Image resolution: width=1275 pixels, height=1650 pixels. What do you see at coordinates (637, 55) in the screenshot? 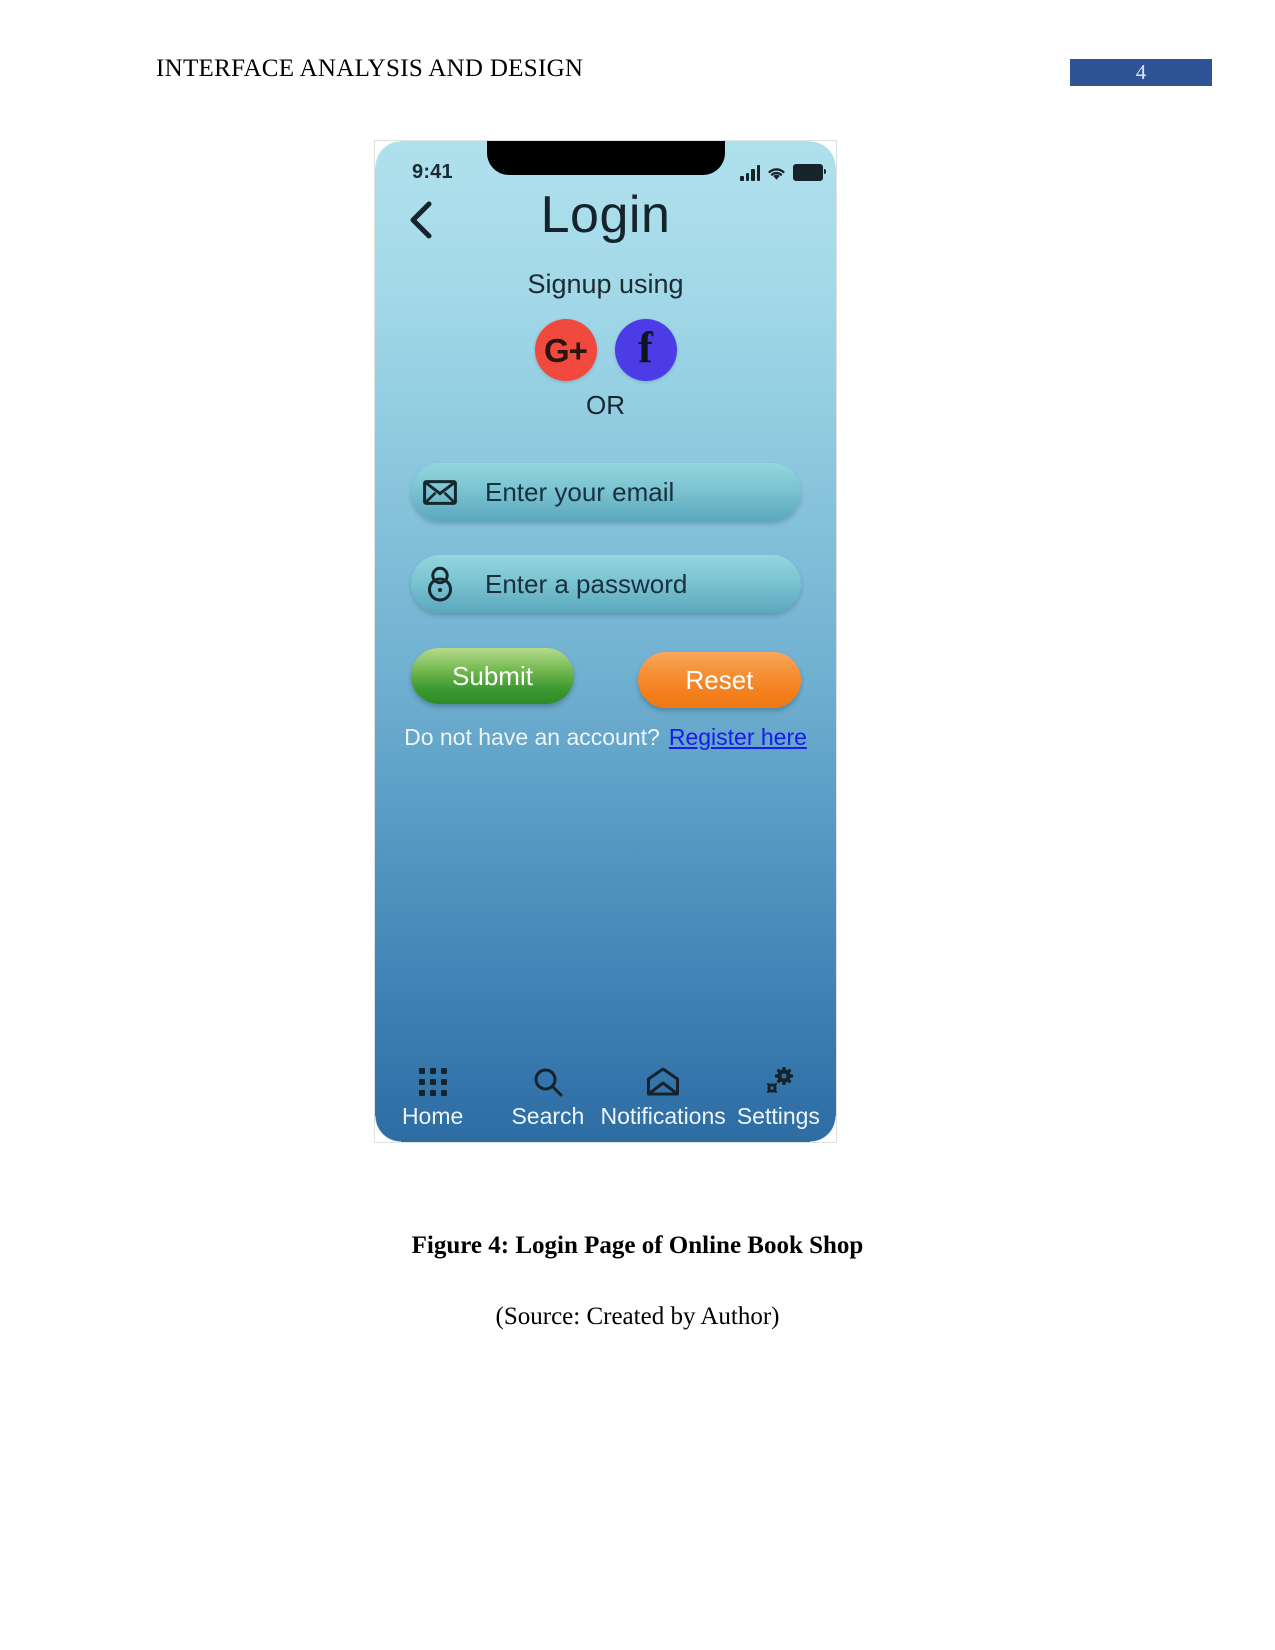
I see `document-header: INTERFACE ANALYSIS AND DESIGN 4` at bounding box center [637, 55].